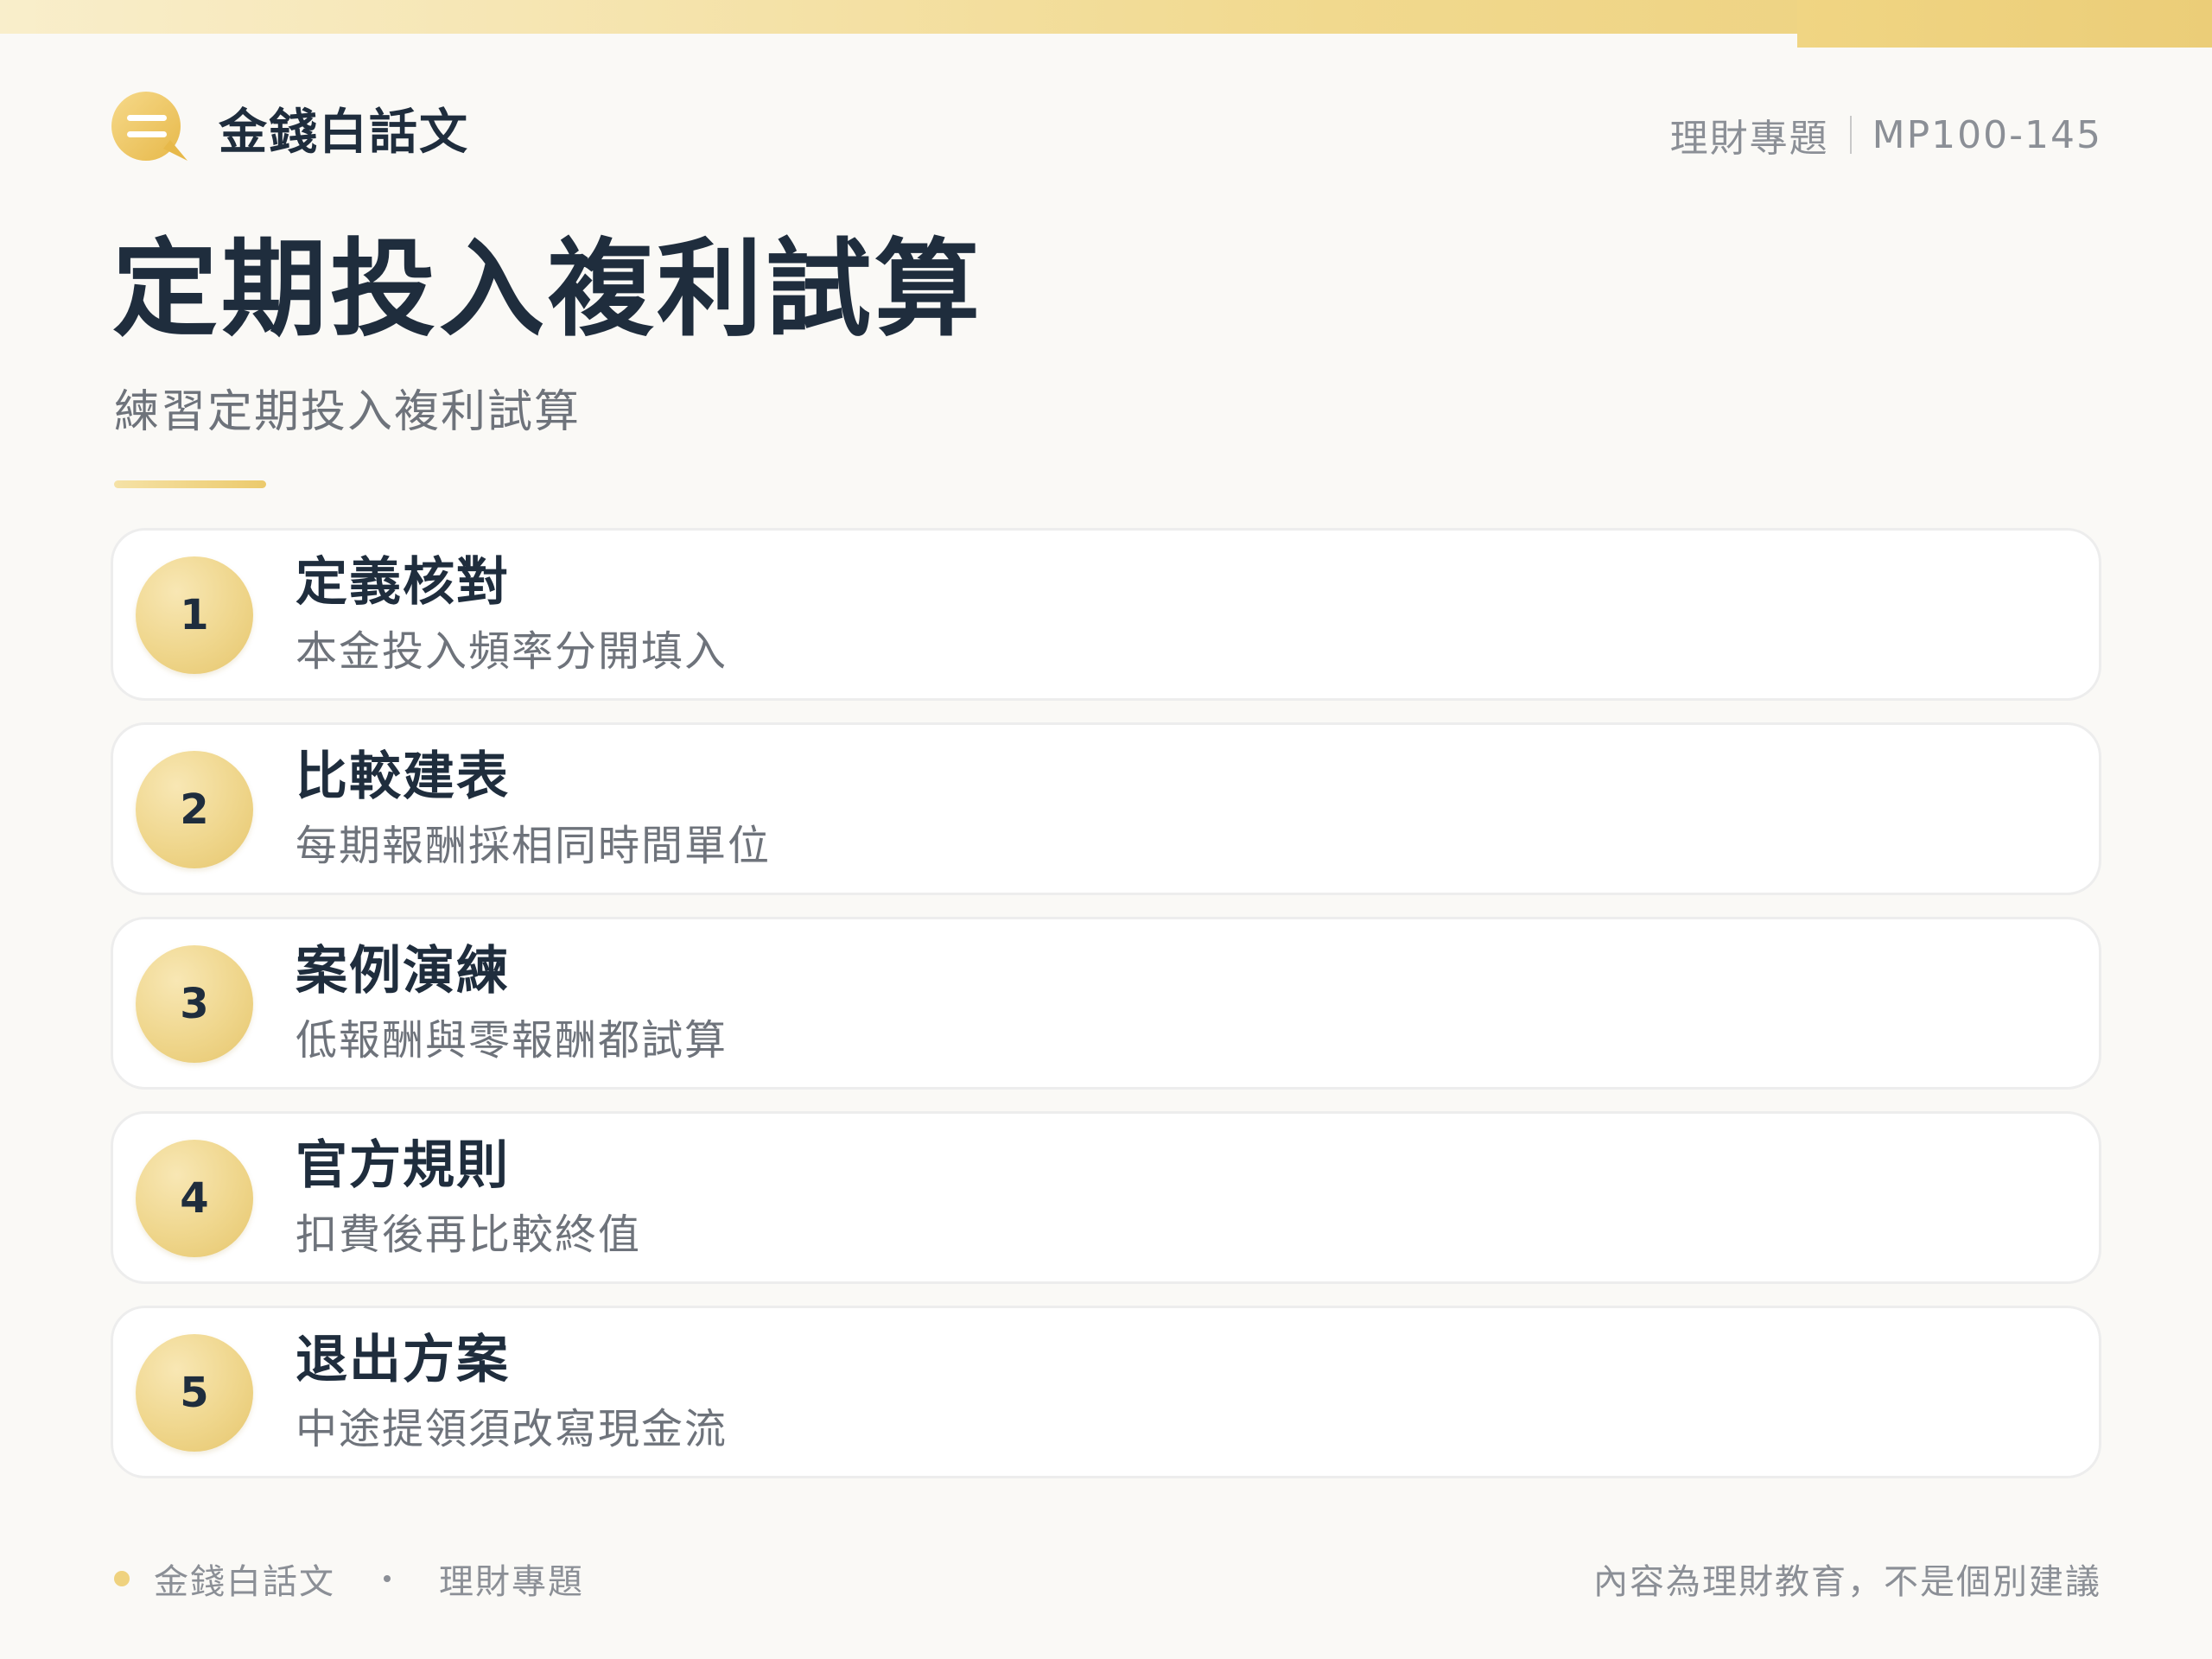 Image resolution: width=2212 pixels, height=1659 pixels. Describe the element at coordinates (512, 1429) in the screenshot. I see `step-description: 中途提領須改寫現金流` at that location.